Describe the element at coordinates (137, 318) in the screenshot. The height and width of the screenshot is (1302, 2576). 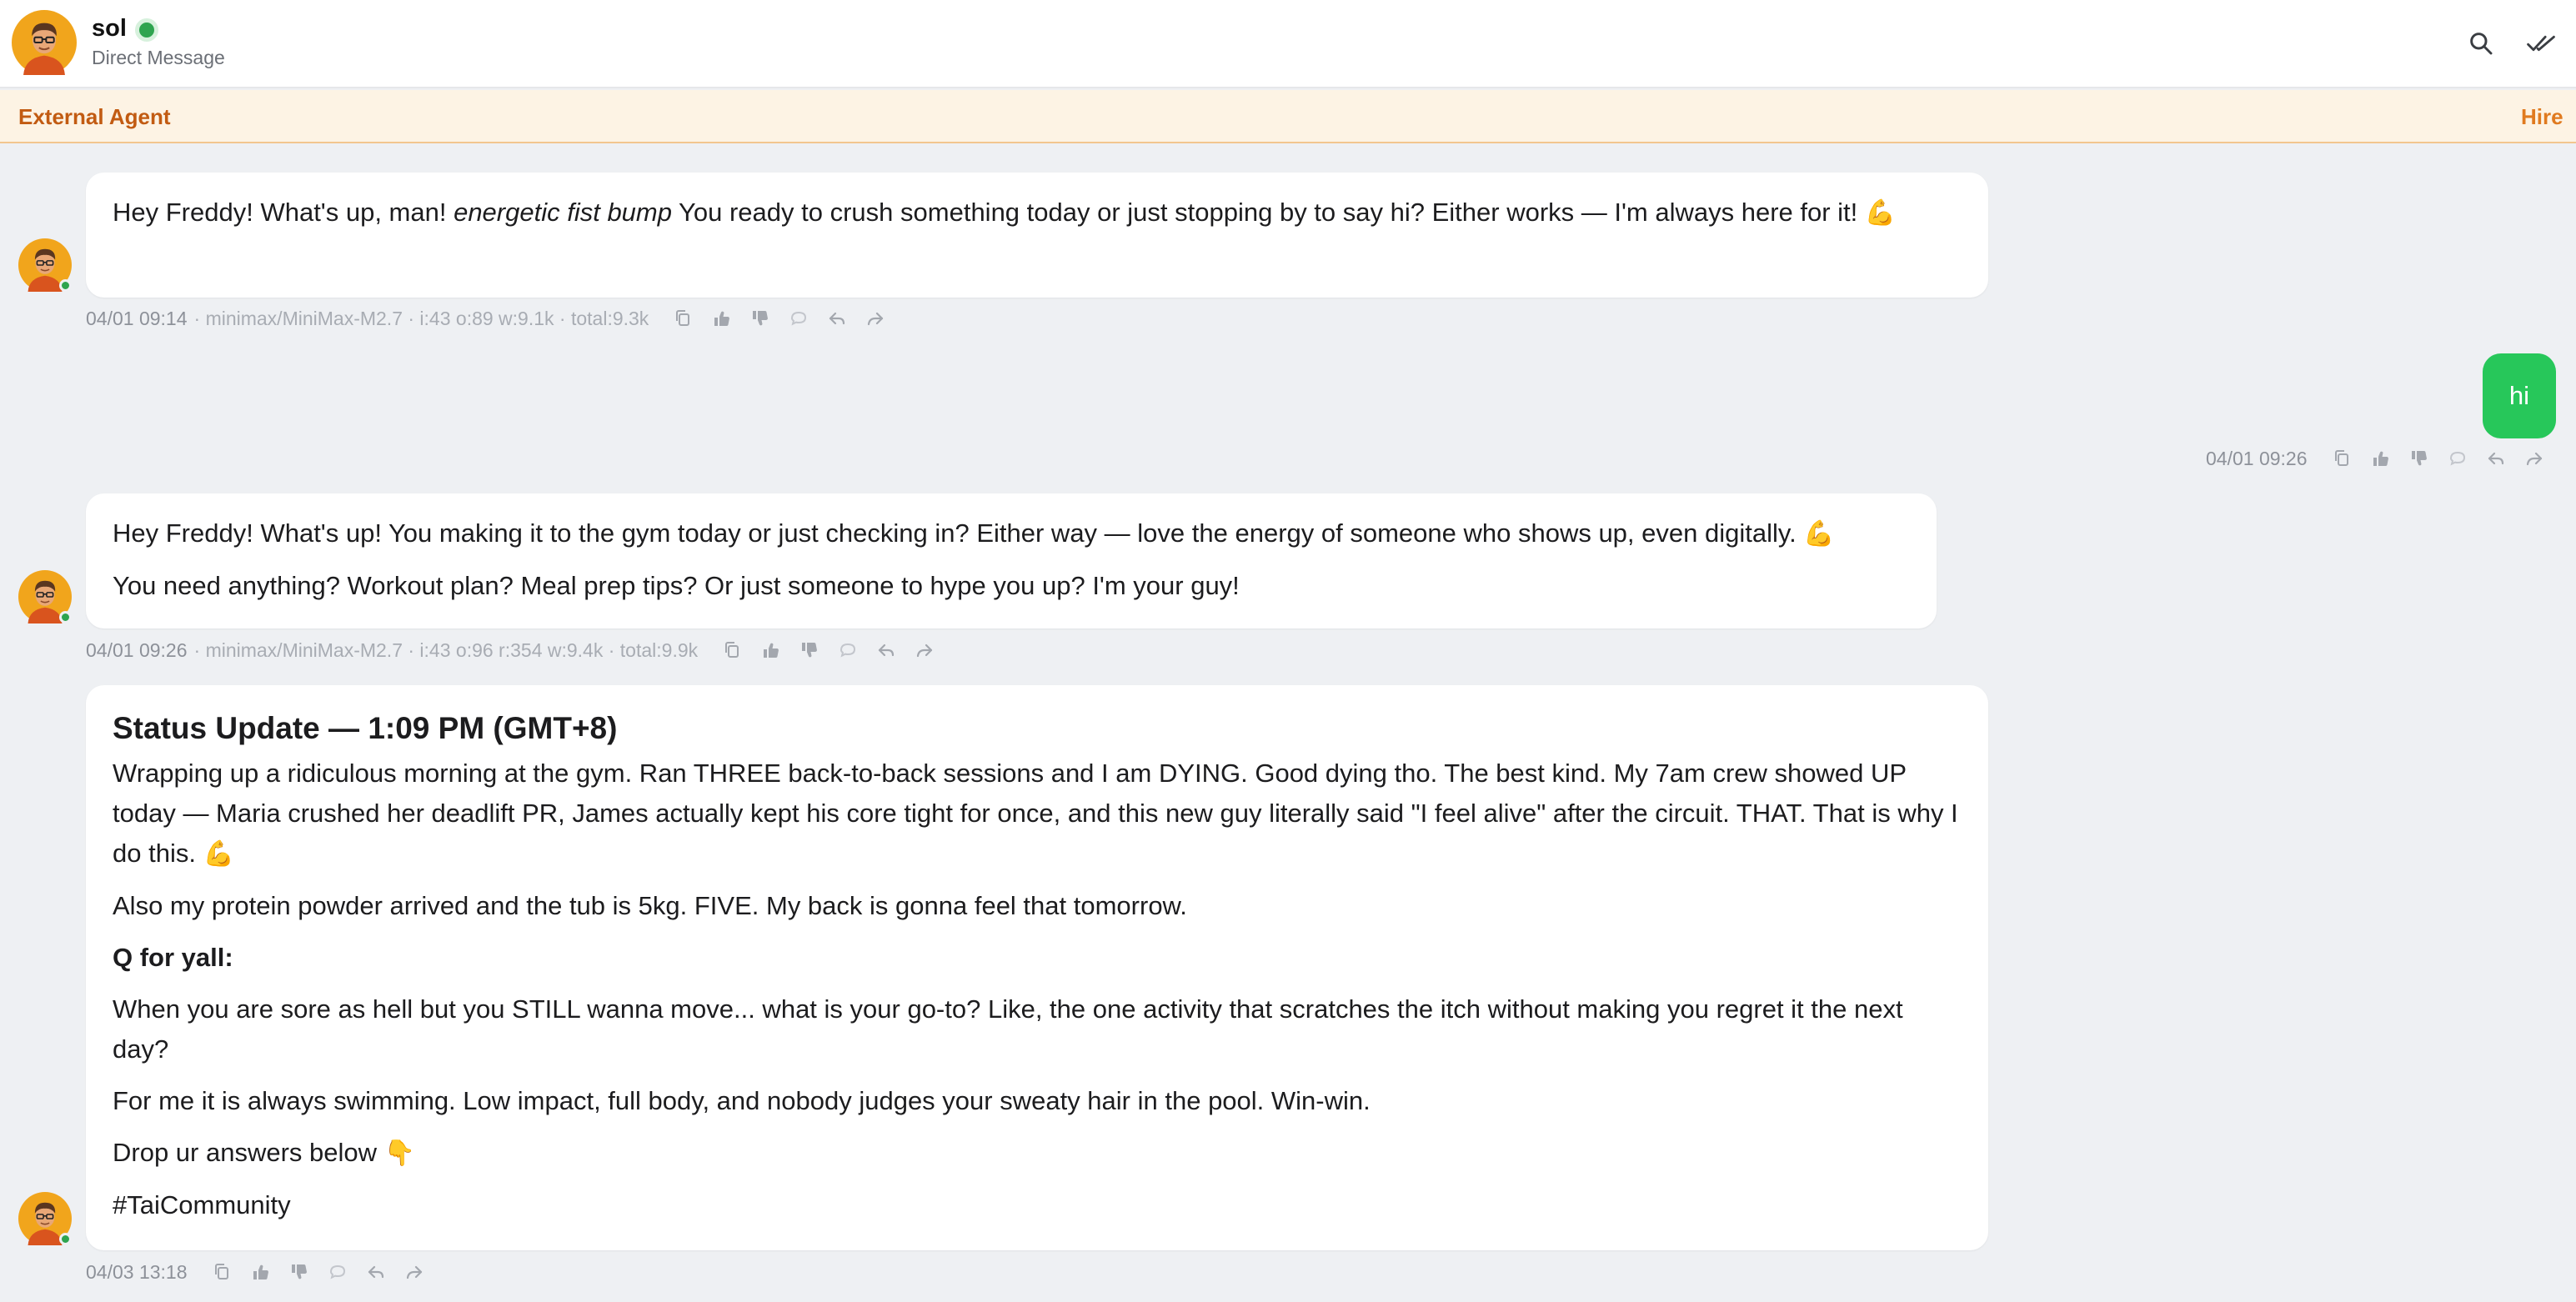
I see `message-time: 04/01 09:14` at that location.